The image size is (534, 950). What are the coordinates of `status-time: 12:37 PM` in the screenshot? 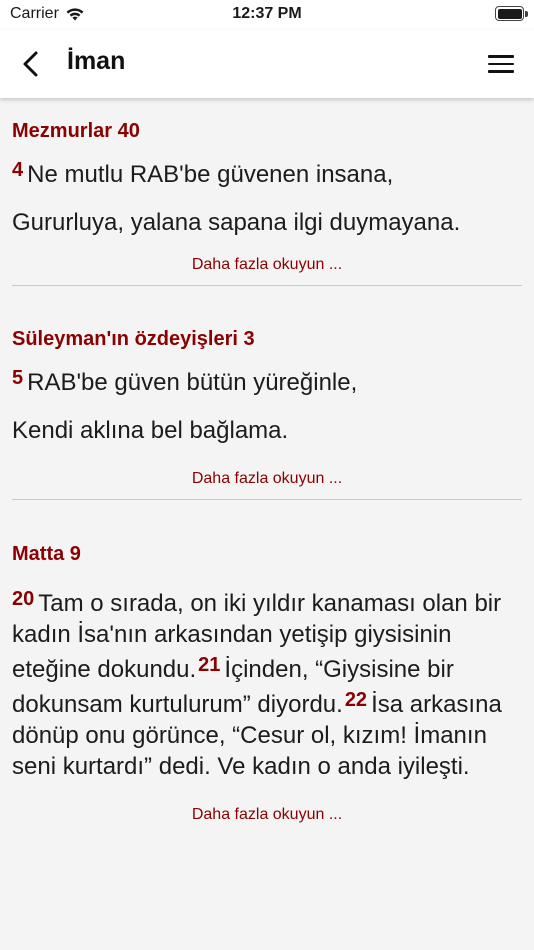 It's located at (267, 13).